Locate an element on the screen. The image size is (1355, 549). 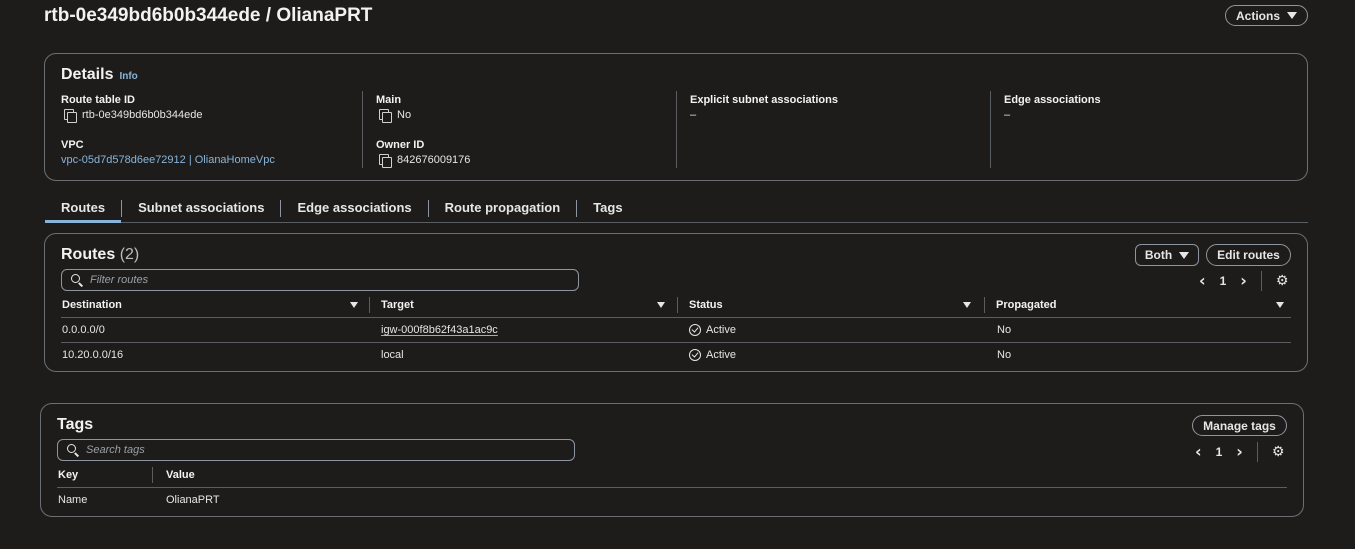
vpc-label: VPC is located at coordinates (72, 145).